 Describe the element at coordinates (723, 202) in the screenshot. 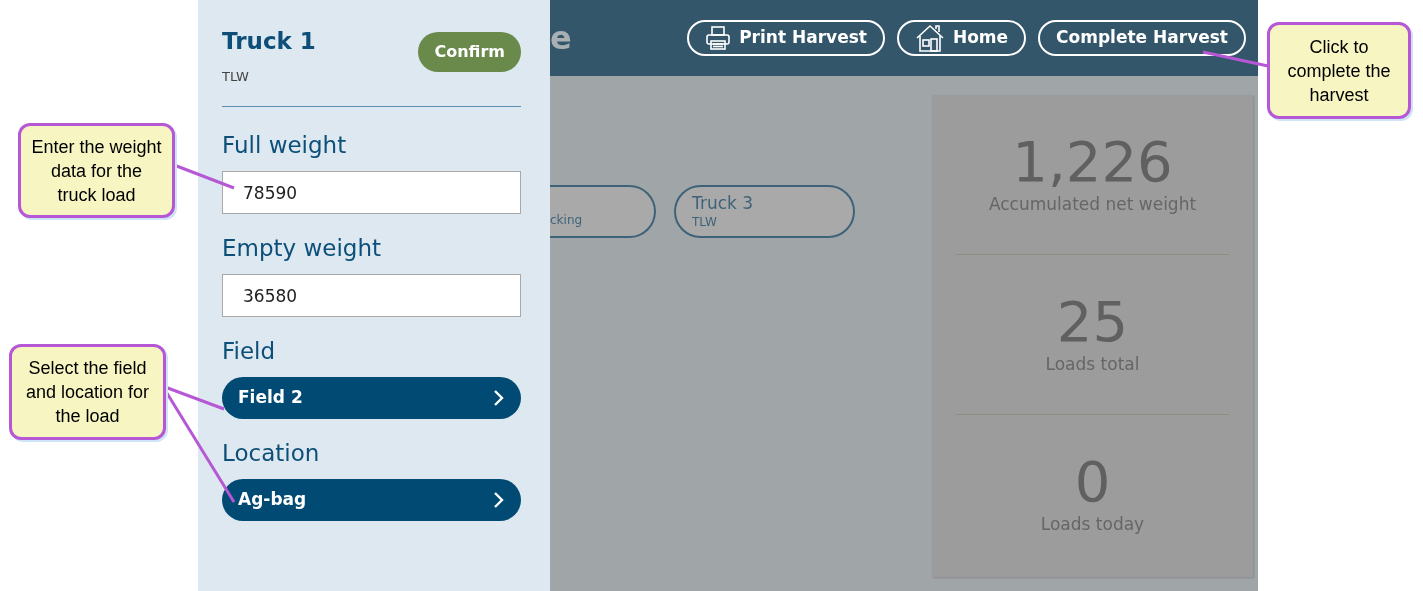

I see `truck-name: Truck 3` at that location.